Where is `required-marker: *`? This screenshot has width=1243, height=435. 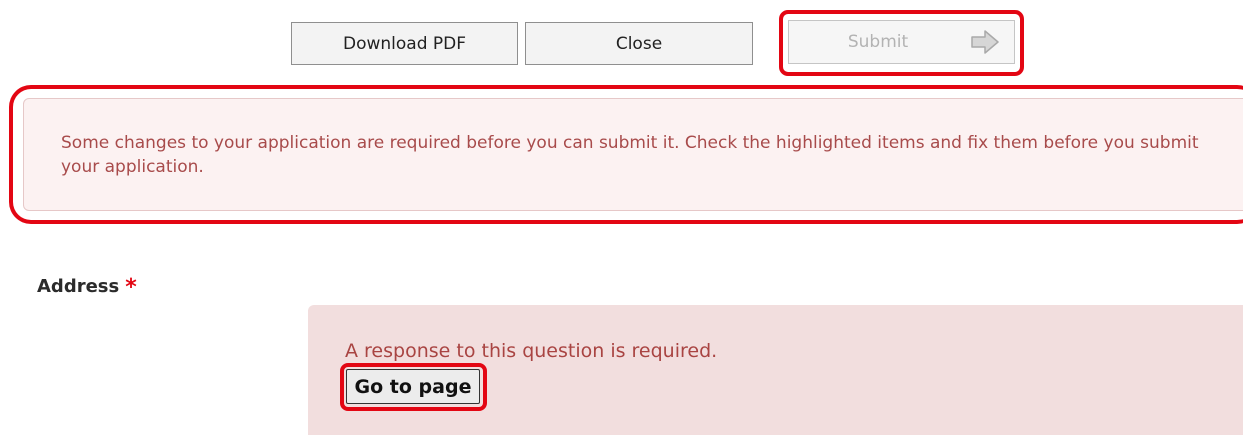 required-marker: * is located at coordinates (131, 287).